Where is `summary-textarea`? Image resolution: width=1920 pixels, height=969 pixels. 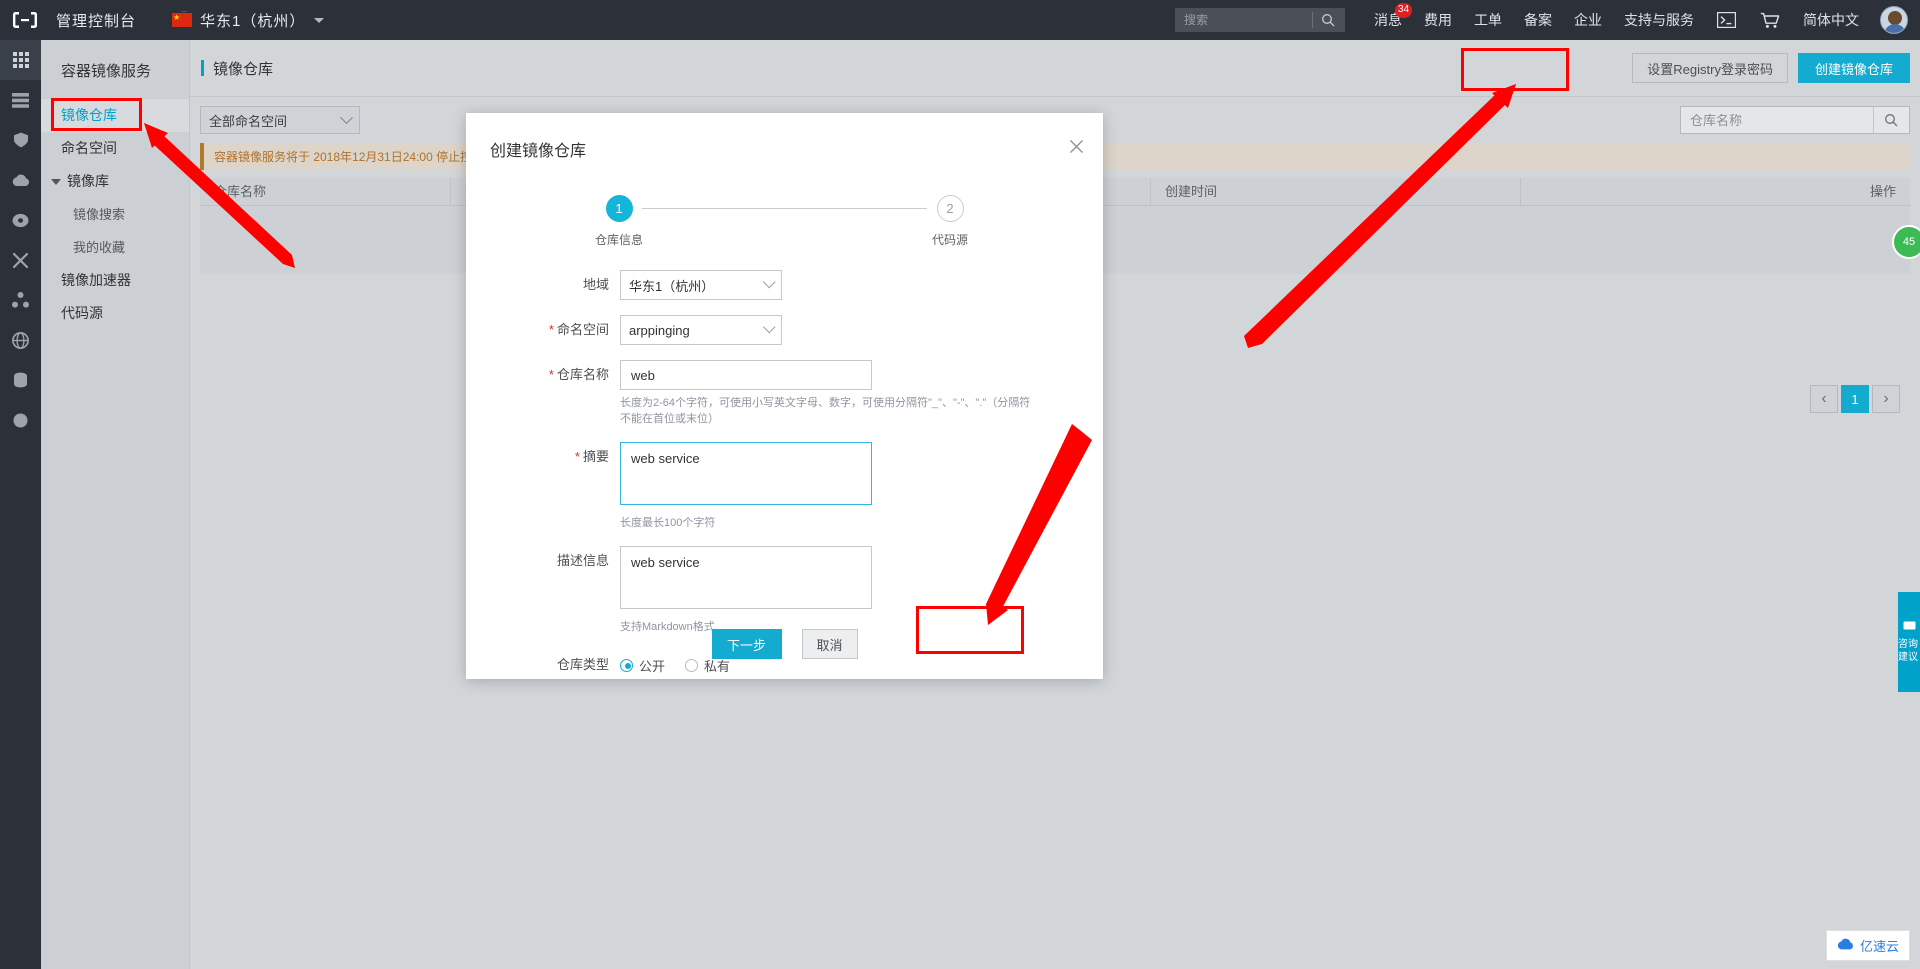
summary-textarea is located at coordinates (746, 473).